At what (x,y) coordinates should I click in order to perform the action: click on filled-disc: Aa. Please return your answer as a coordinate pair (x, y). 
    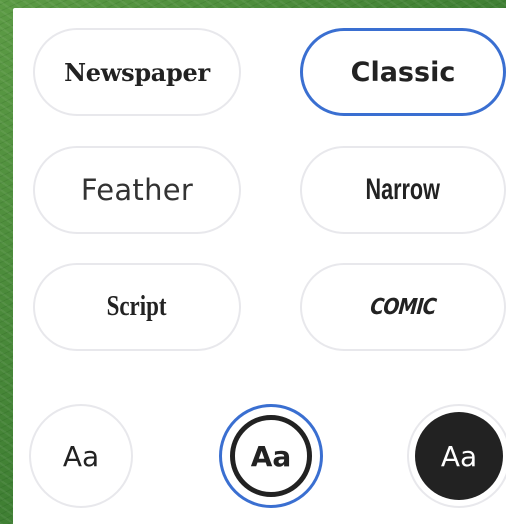
    Looking at the image, I should click on (459, 456).